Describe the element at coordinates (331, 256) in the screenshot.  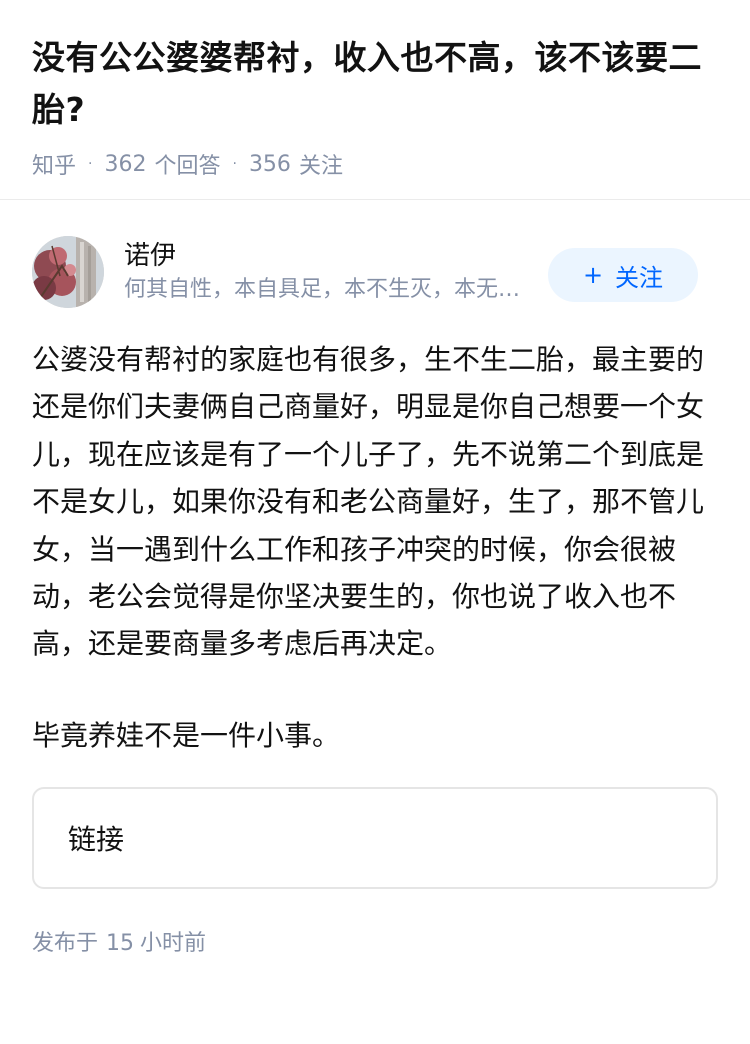
I see `author-name: 诺伊` at that location.